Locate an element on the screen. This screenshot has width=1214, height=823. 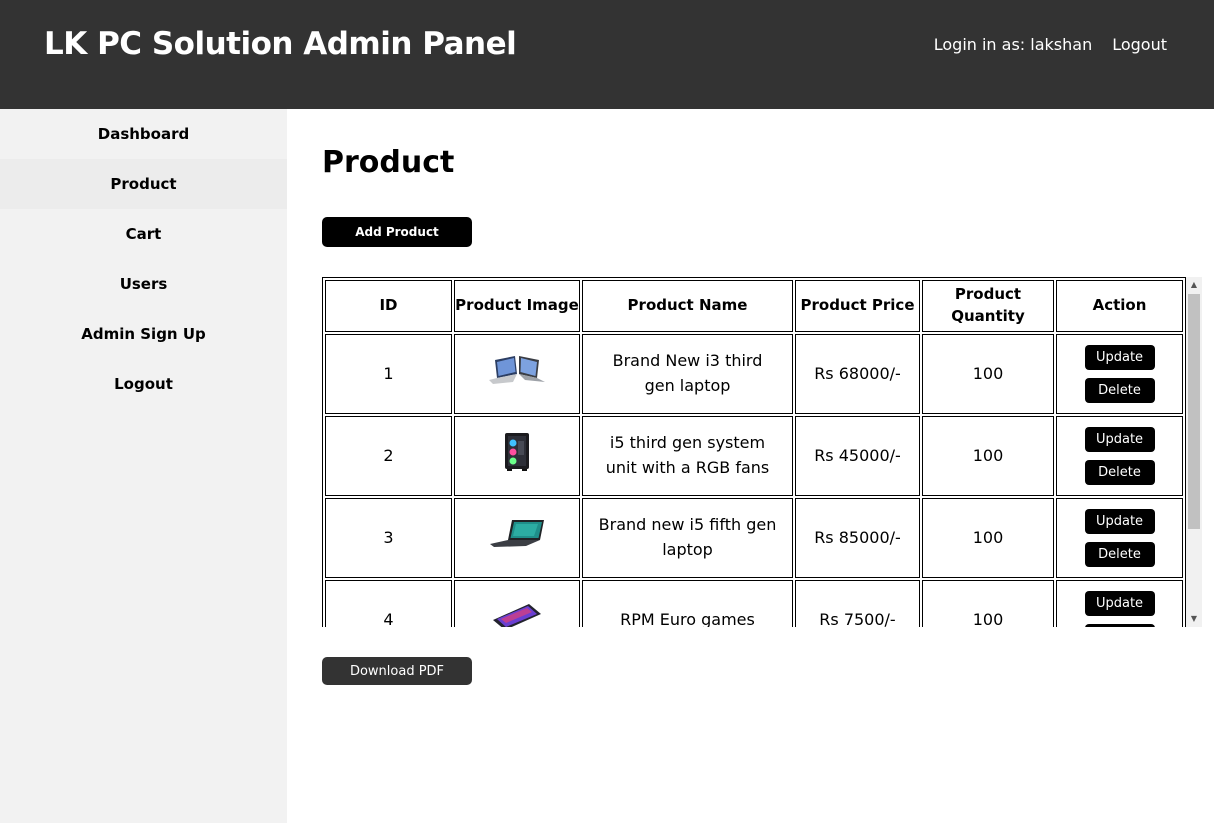
user-area: Login in as: lakshan Logout is located at coordinates (1050, 44).